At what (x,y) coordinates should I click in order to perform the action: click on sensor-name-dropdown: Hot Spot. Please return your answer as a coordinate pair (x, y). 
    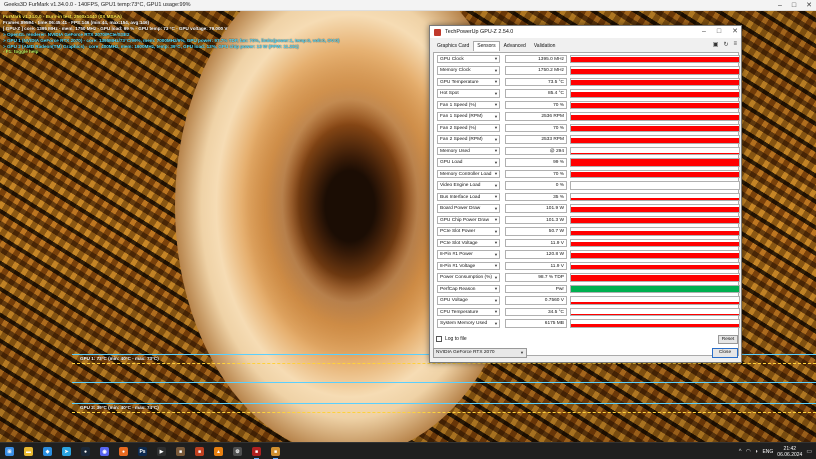
    Looking at the image, I should click on (468, 93).